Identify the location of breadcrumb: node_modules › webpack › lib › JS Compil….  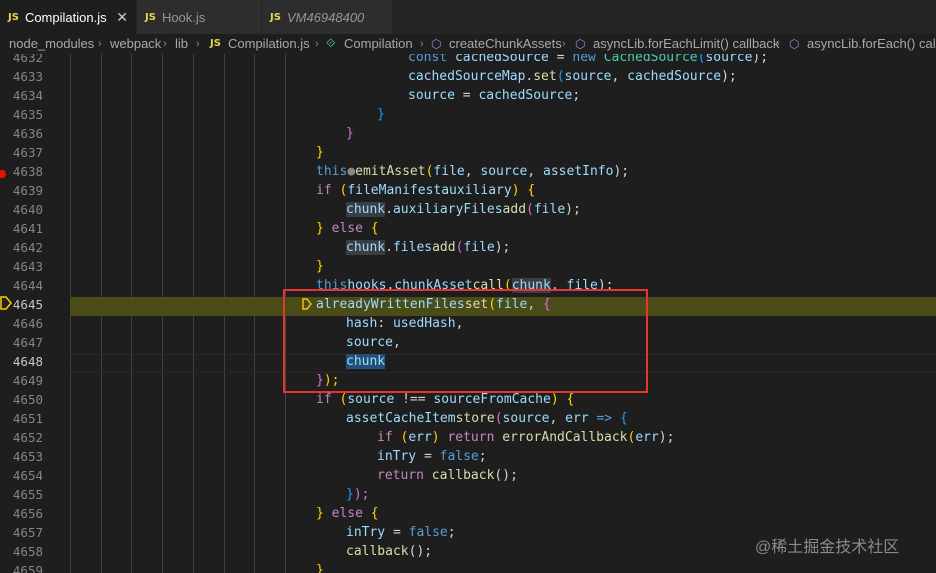
(468, 44).